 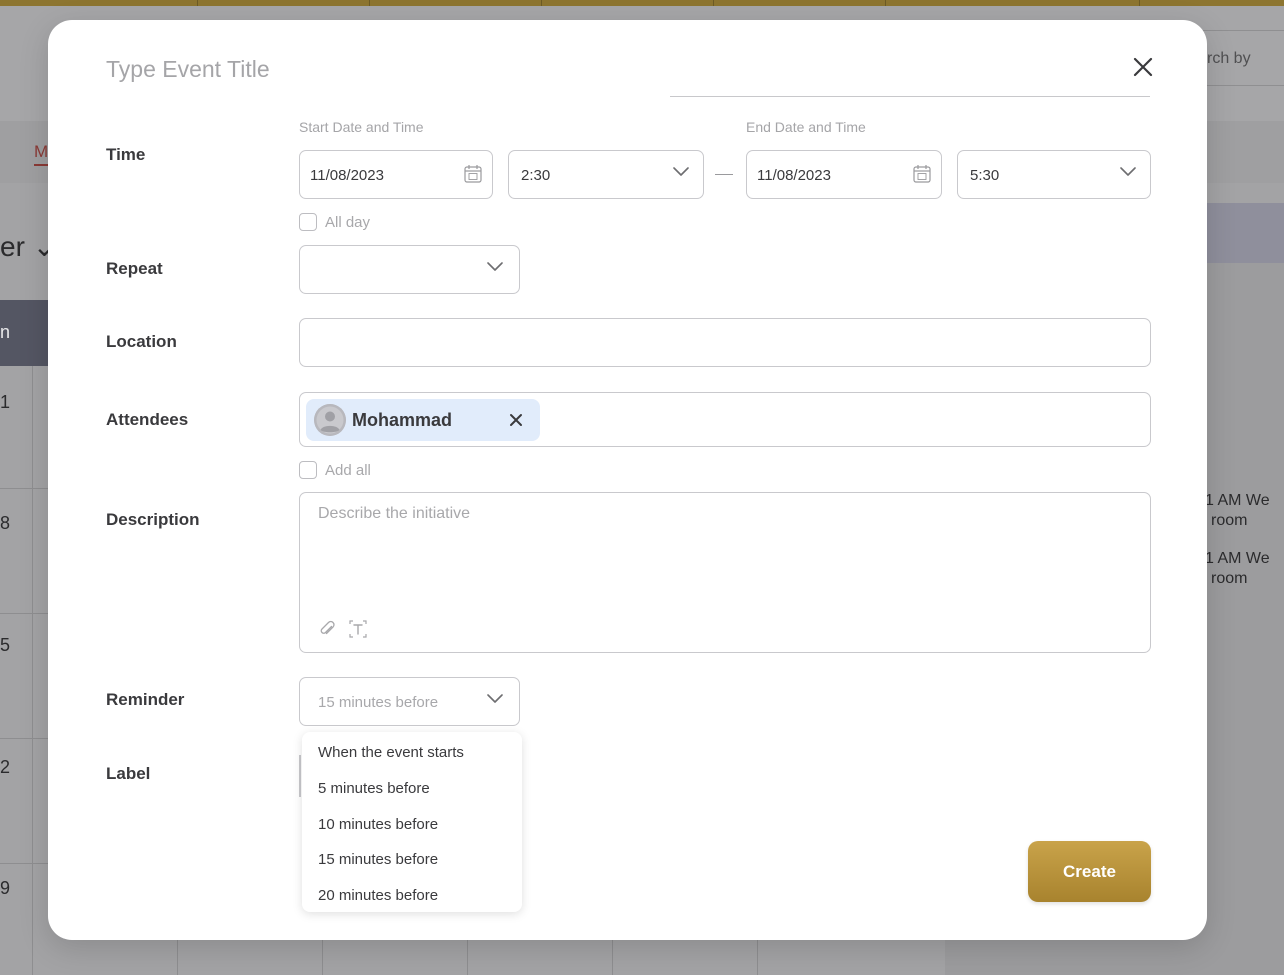 I want to click on repeat-select, so click(x=409, y=269).